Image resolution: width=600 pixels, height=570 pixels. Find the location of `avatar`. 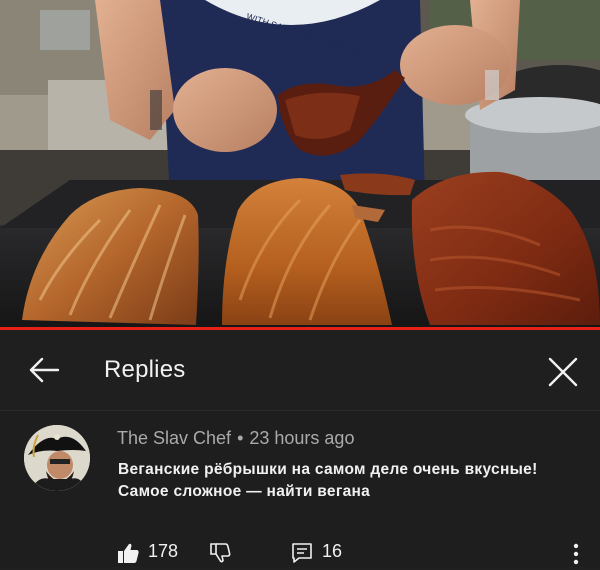

avatar is located at coordinates (57, 458).